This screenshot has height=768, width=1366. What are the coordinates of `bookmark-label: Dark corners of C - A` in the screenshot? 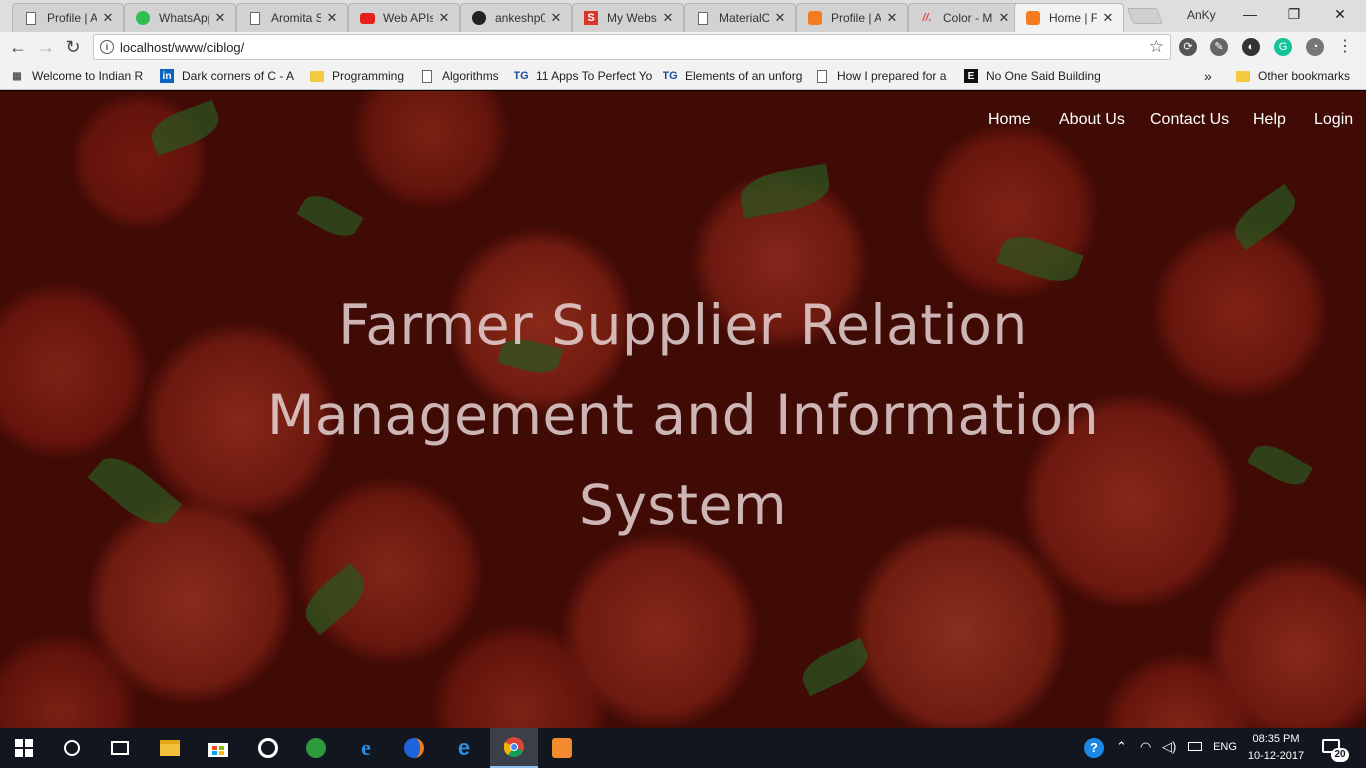 It's located at (238, 76).